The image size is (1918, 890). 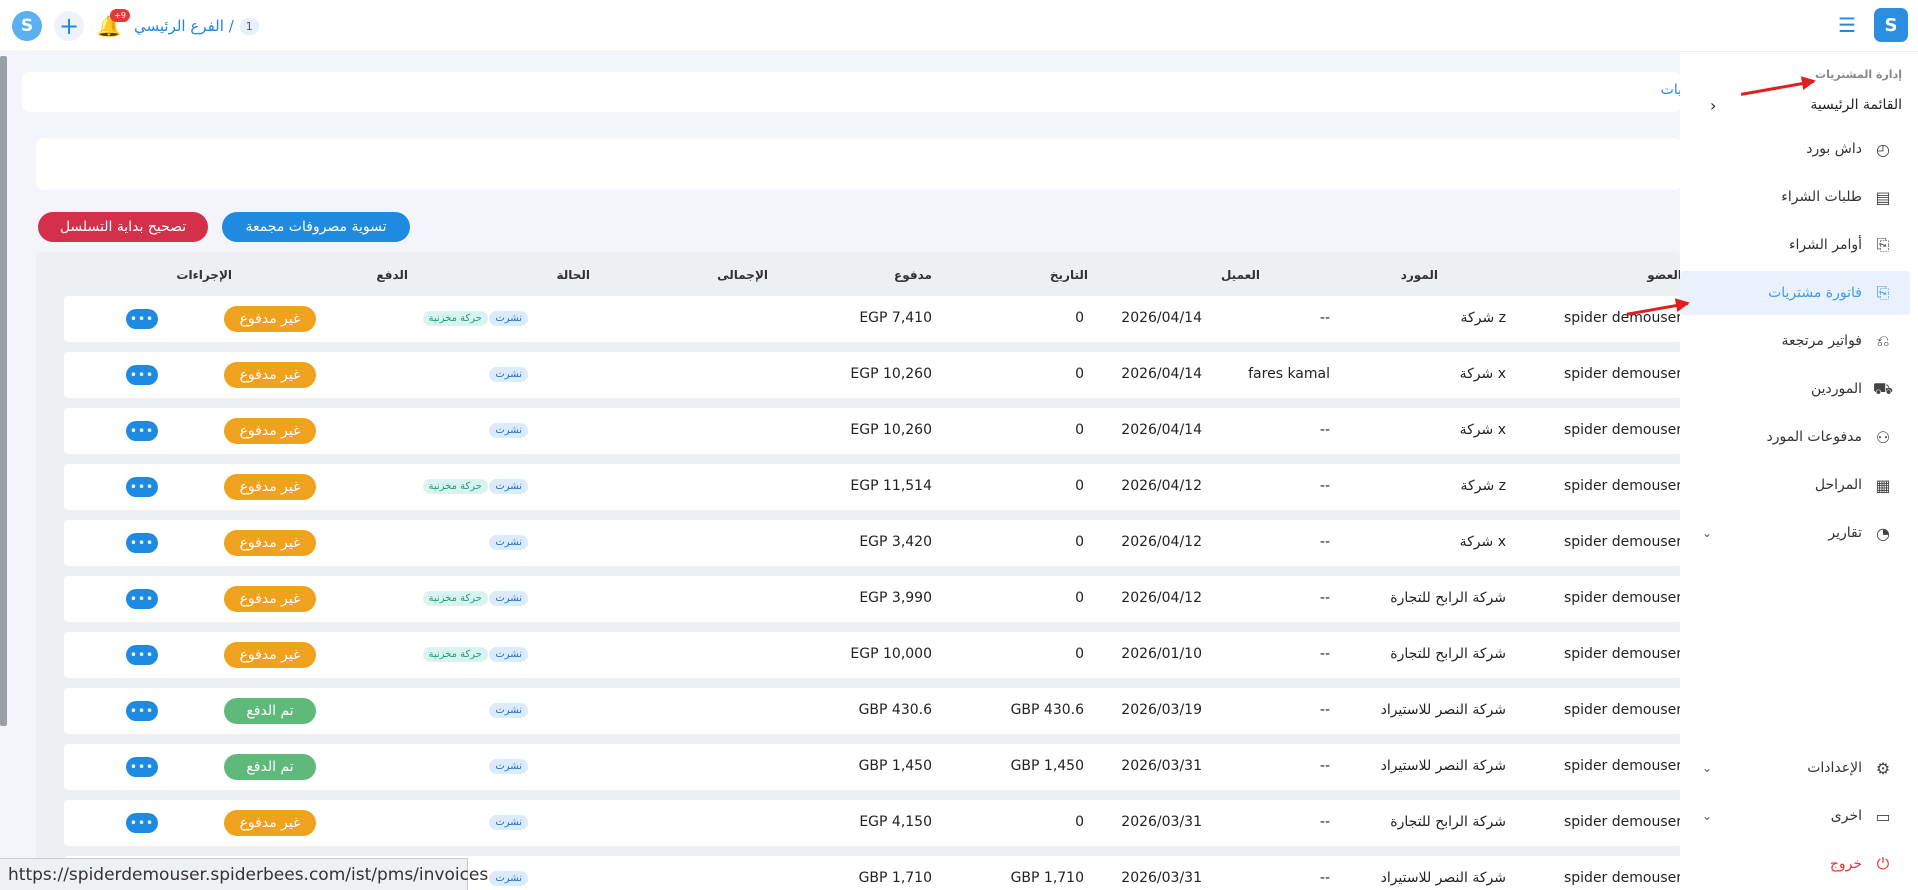 What do you see at coordinates (1795, 341) in the screenshot?
I see `sidebar-item-returned-invoices: ⎌ فواتير مرتجعة` at bounding box center [1795, 341].